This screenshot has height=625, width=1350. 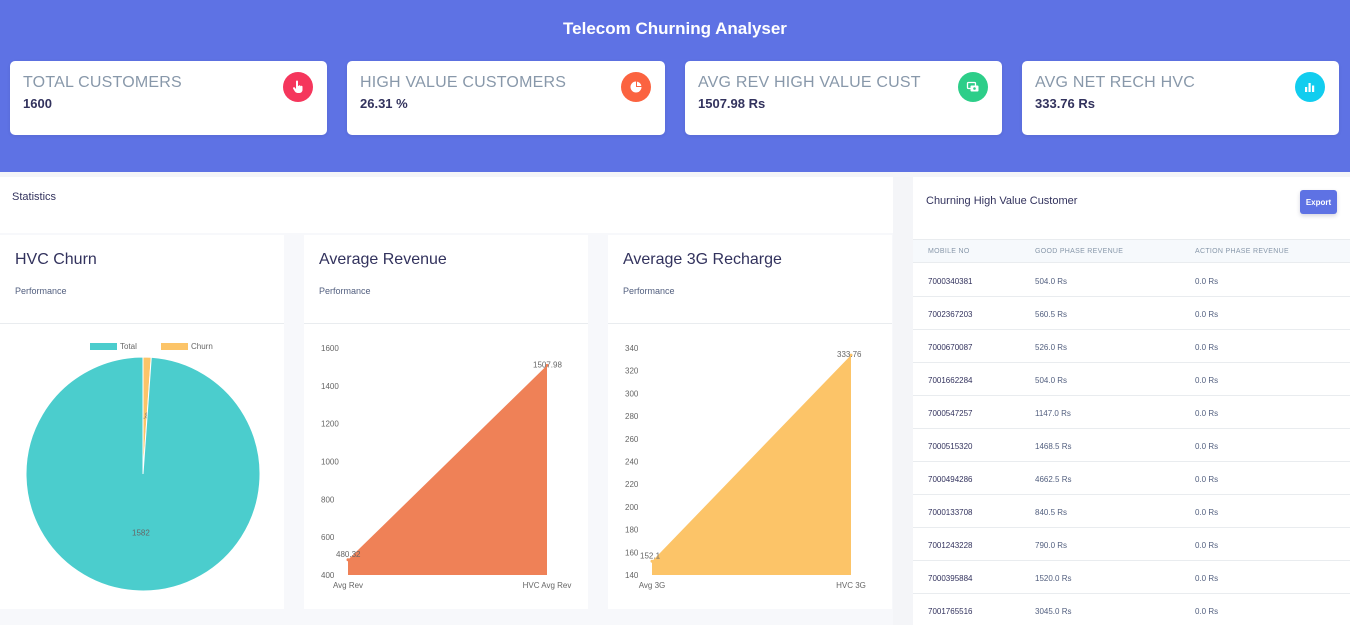 I want to click on y-tick-label: 1200, so click(x=330, y=424).